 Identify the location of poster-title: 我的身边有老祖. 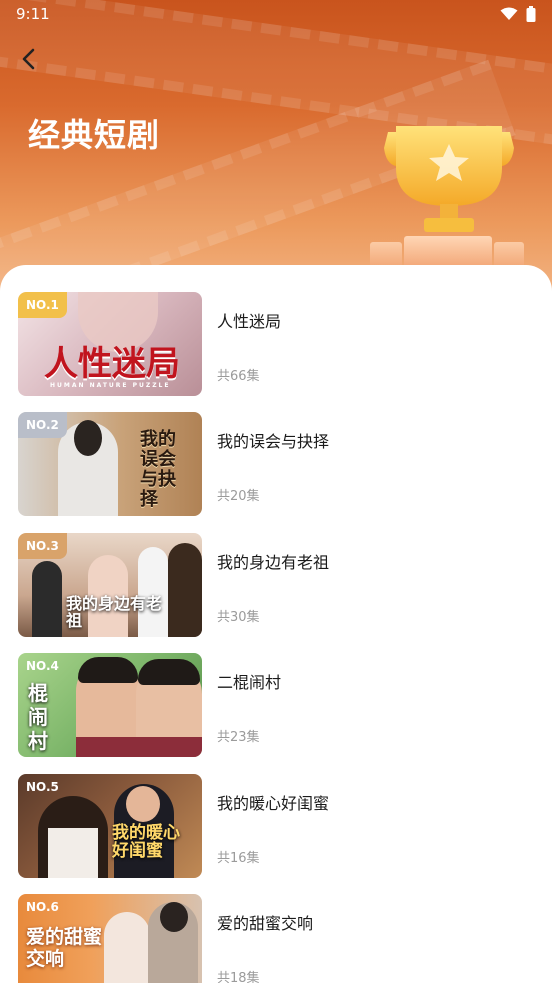
(114, 611).